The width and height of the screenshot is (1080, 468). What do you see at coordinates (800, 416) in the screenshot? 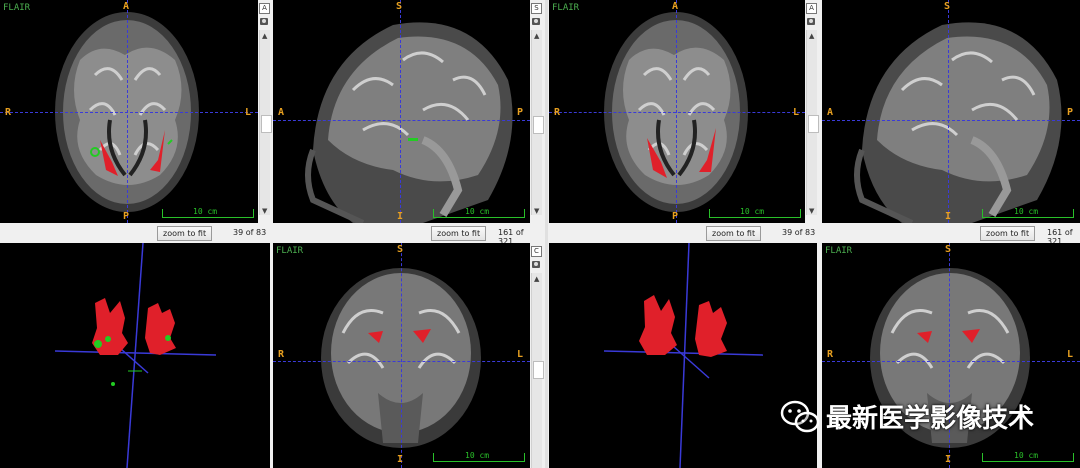
I see `wechat-icon` at bounding box center [800, 416].